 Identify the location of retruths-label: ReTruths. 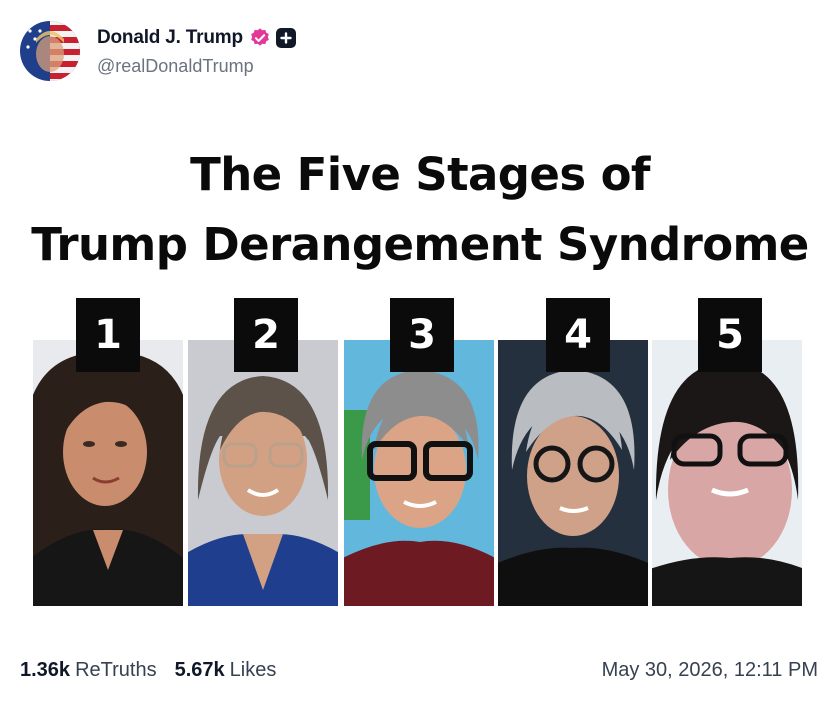
(116, 669).